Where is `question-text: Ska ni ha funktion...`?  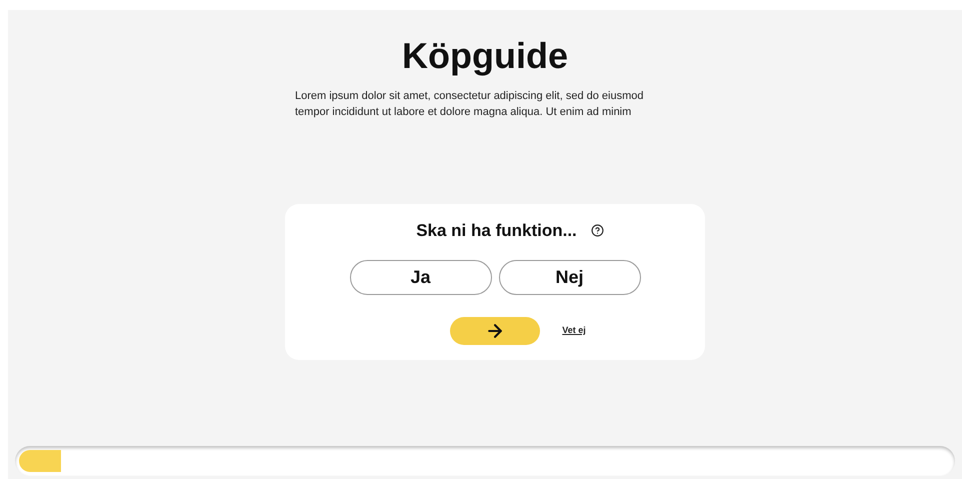
question-text: Ska ni ha funktion... is located at coordinates (496, 231).